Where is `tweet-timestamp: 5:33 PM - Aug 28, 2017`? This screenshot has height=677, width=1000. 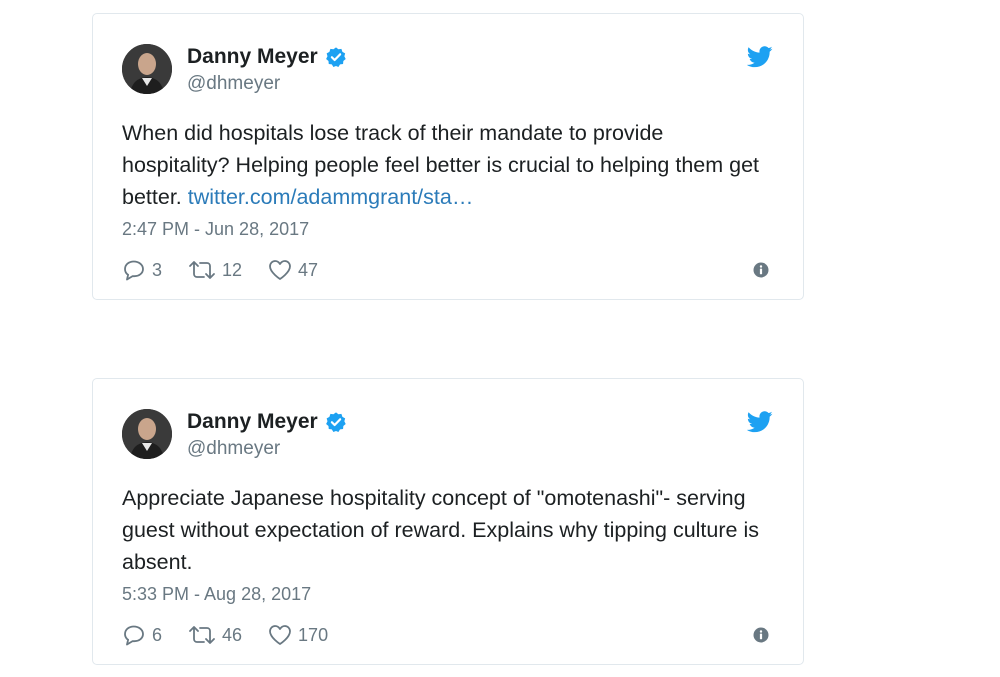
tweet-timestamp: 5:33 PM - Aug 28, 2017 is located at coordinates (216, 594).